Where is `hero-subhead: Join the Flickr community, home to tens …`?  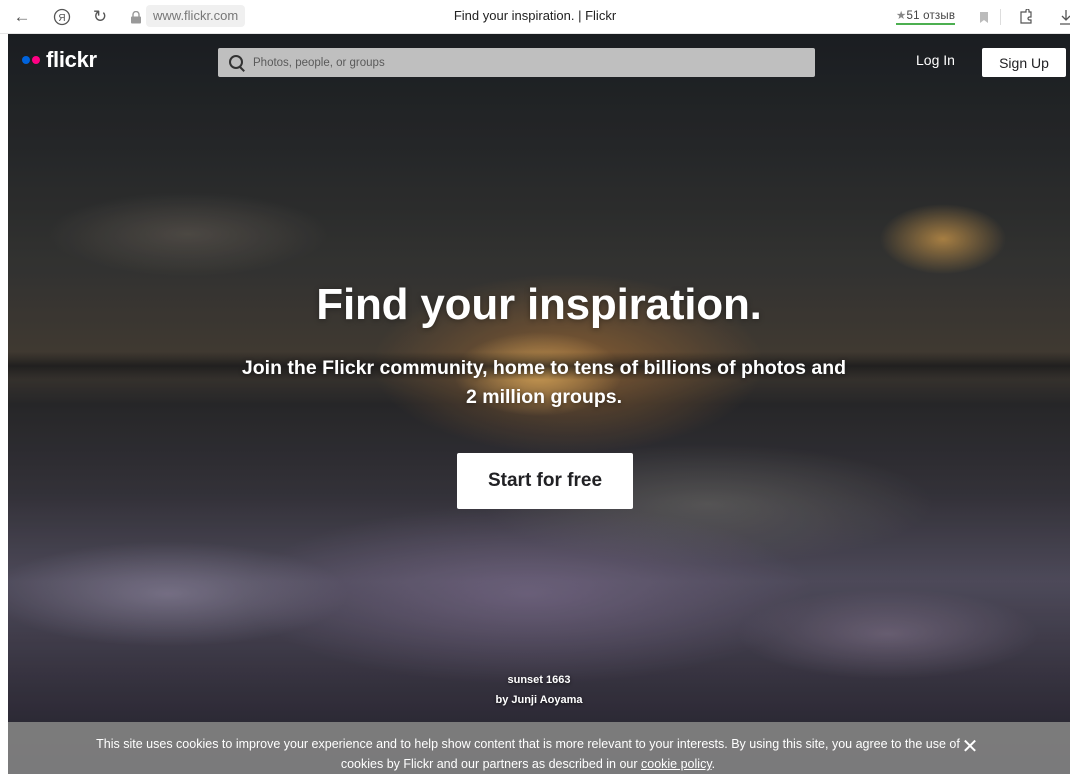 hero-subhead: Join the Flickr community, home to tens … is located at coordinates (544, 382).